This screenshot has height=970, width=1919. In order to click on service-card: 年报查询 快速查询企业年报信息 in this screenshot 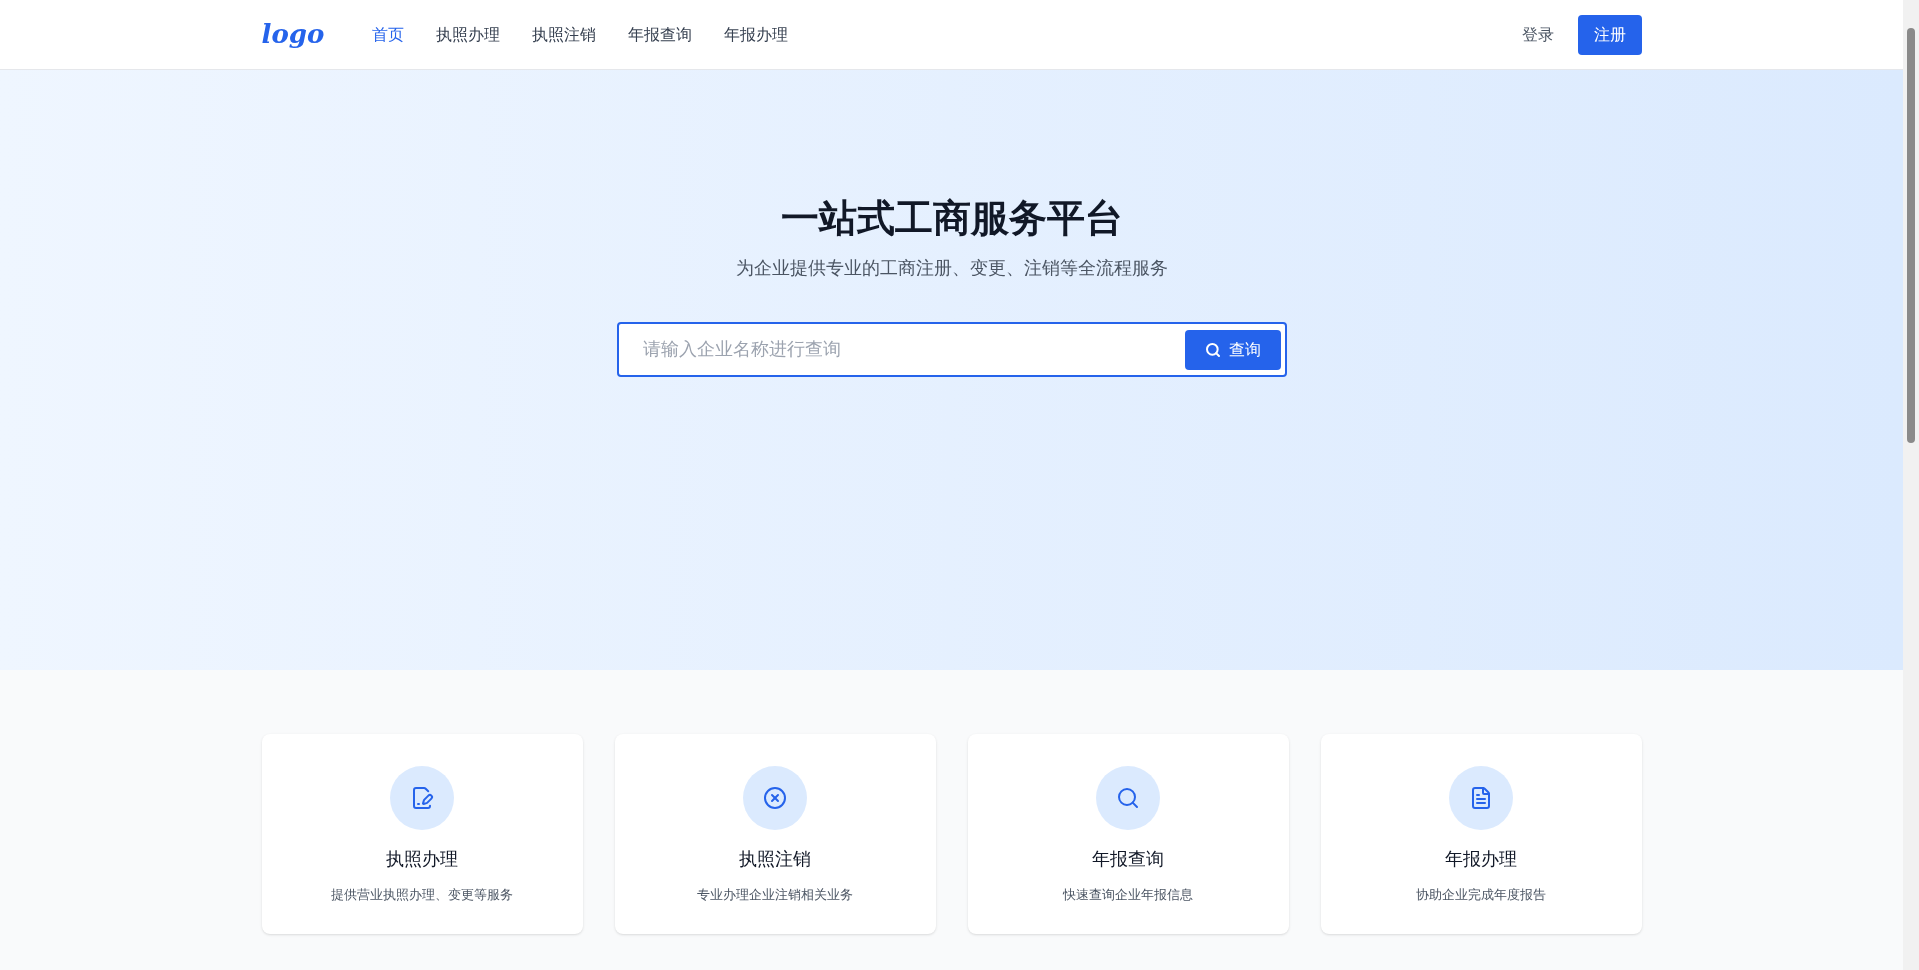, I will do `click(1128, 834)`.